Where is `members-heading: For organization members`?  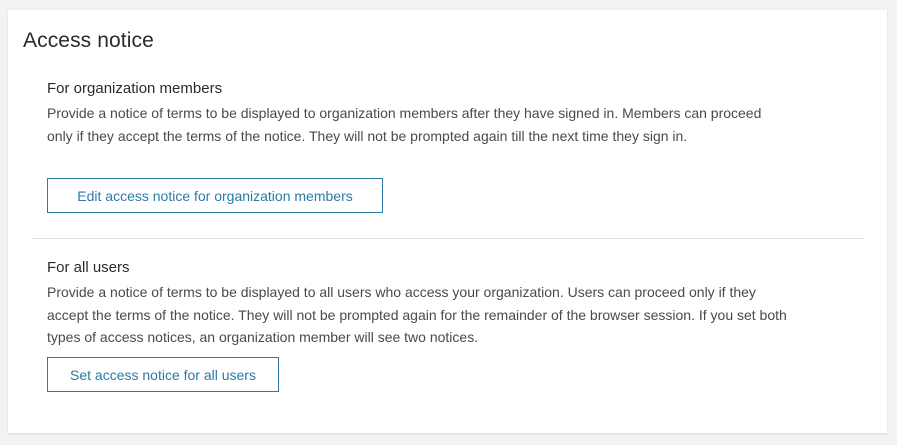 members-heading: For organization members is located at coordinates (135, 88).